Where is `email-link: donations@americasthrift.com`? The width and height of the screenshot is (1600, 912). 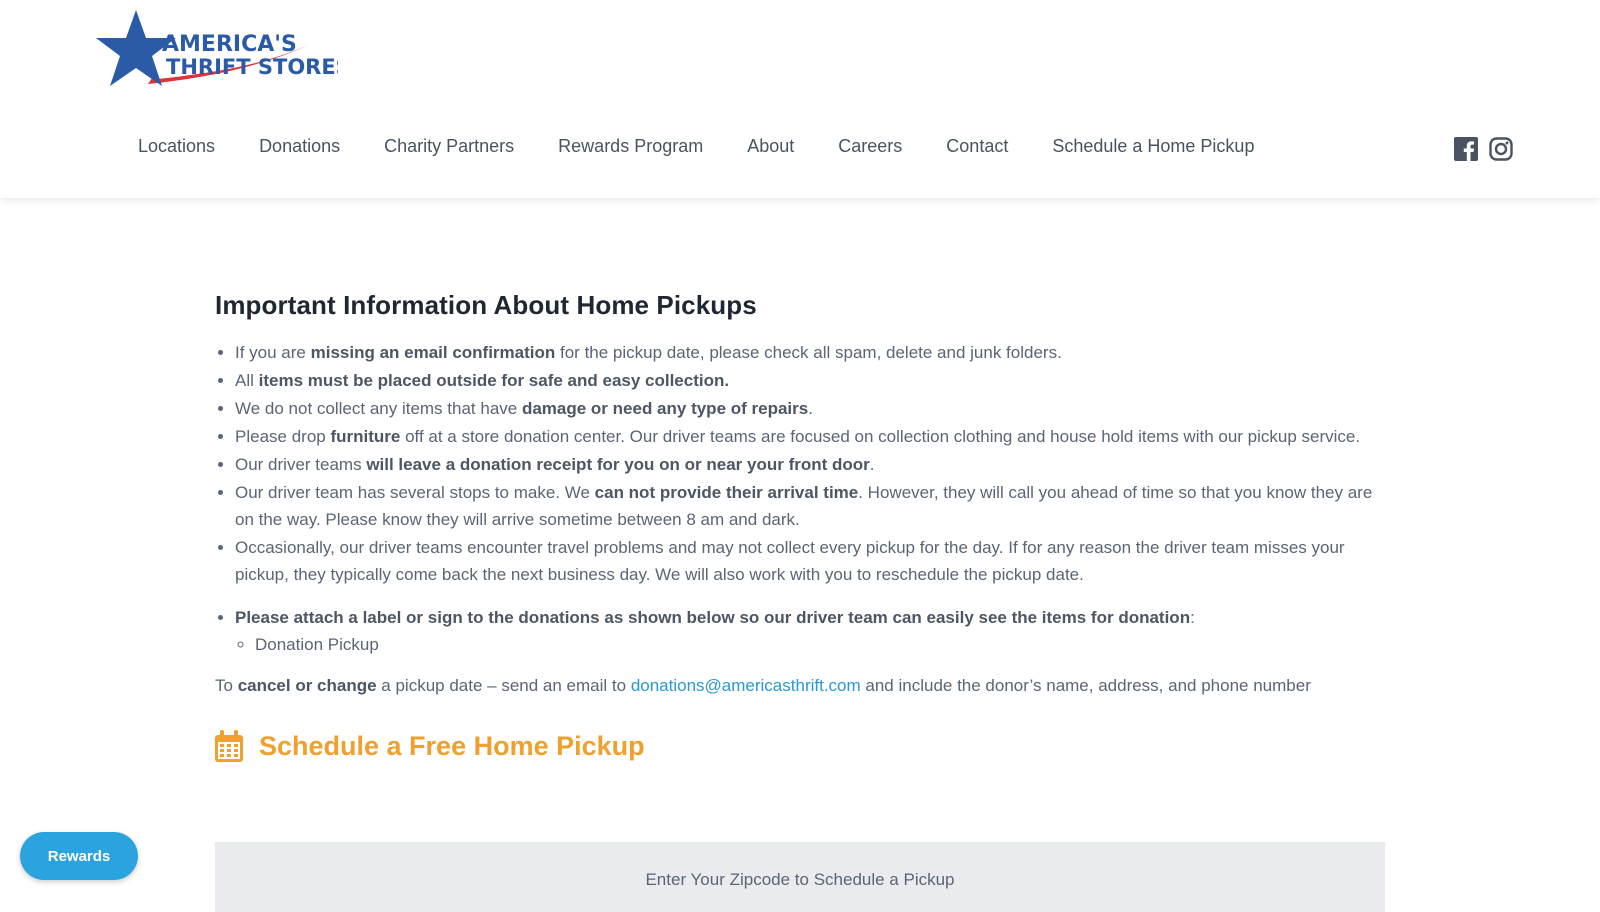 email-link: donations@americasthrift.com is located at coordinates (746, 685).